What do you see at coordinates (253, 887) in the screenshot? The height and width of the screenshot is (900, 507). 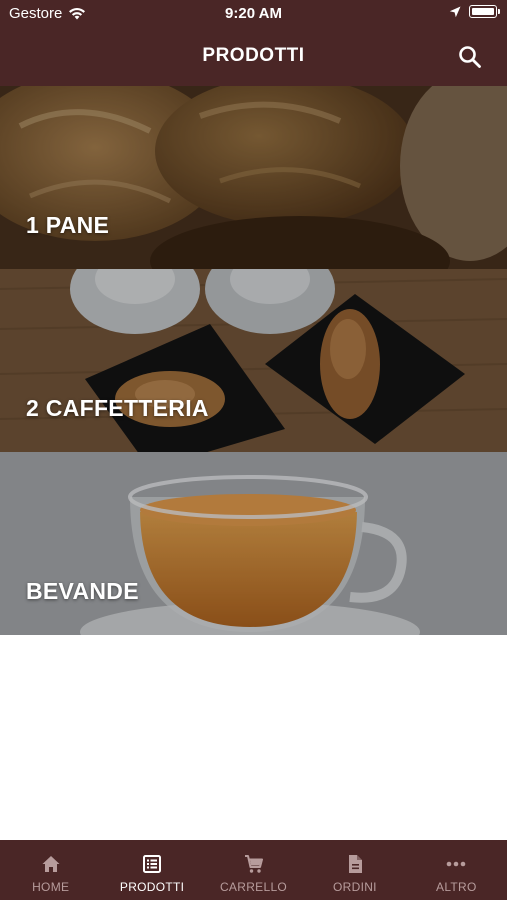 I see `tab-label: CARRELLO` at bounding box center [253, 887].